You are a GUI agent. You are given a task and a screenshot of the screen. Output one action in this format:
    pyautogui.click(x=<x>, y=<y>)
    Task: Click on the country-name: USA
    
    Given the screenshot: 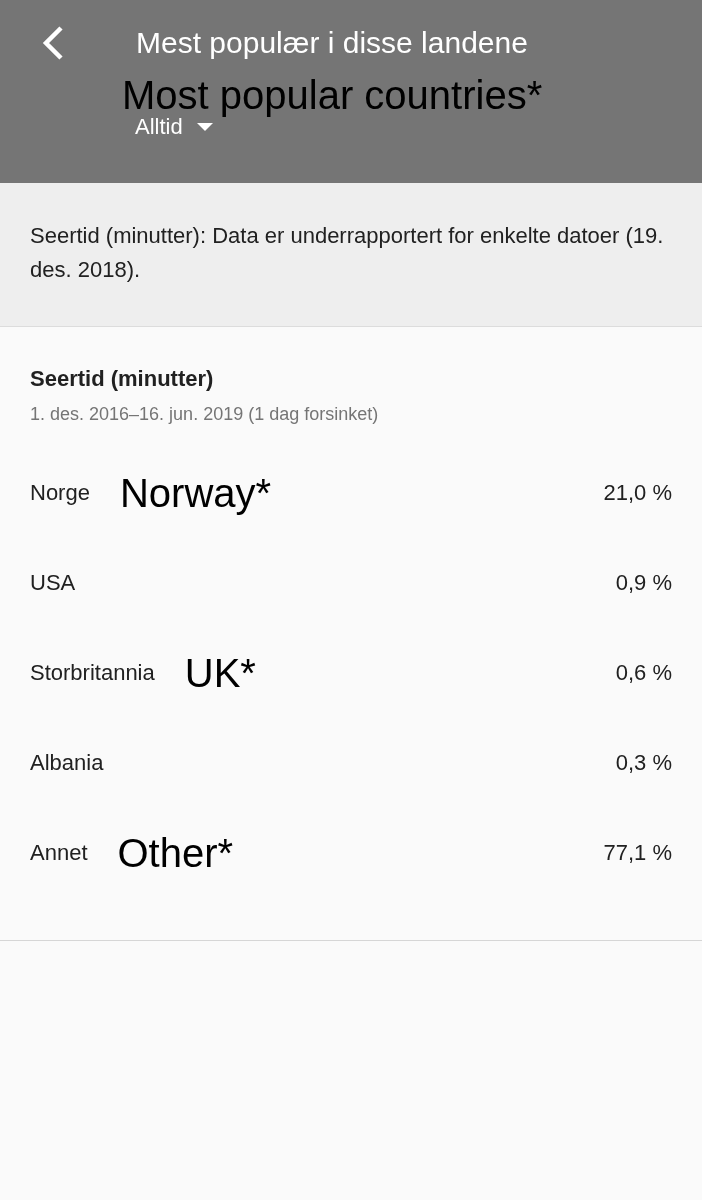 What is the action you would take?
    pyautogui.click(x=53, y=583)
    